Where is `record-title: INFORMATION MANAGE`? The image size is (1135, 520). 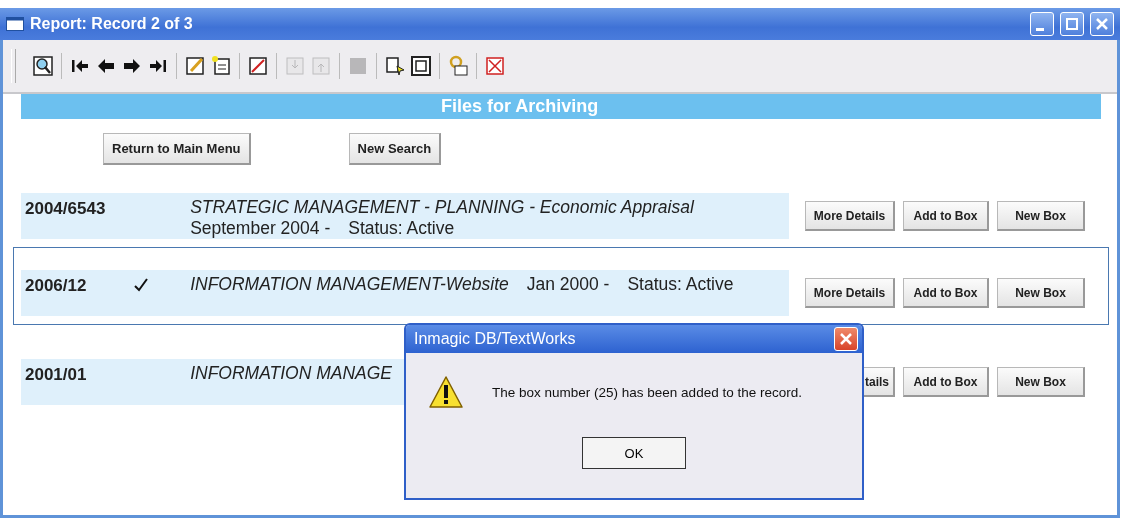 record-title: INFORMATION MANAGE is located at coordinates (291, 373).